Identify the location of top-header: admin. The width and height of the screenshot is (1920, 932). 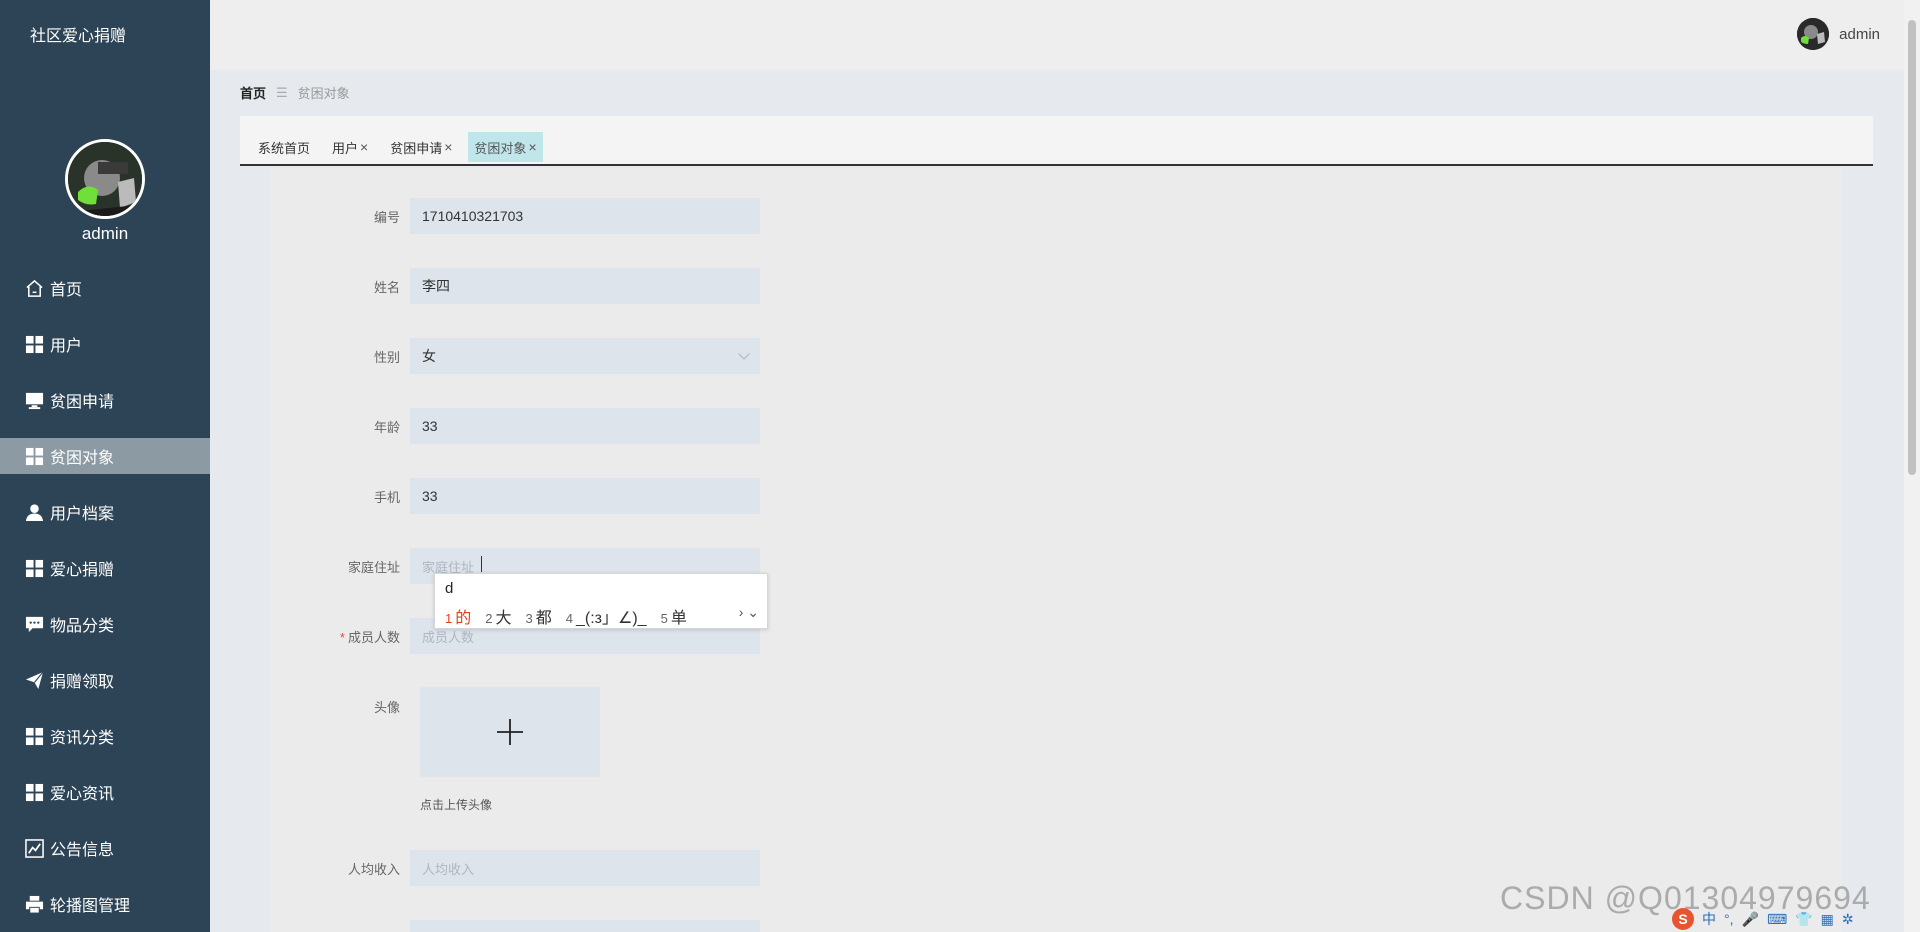
(1057, 35).